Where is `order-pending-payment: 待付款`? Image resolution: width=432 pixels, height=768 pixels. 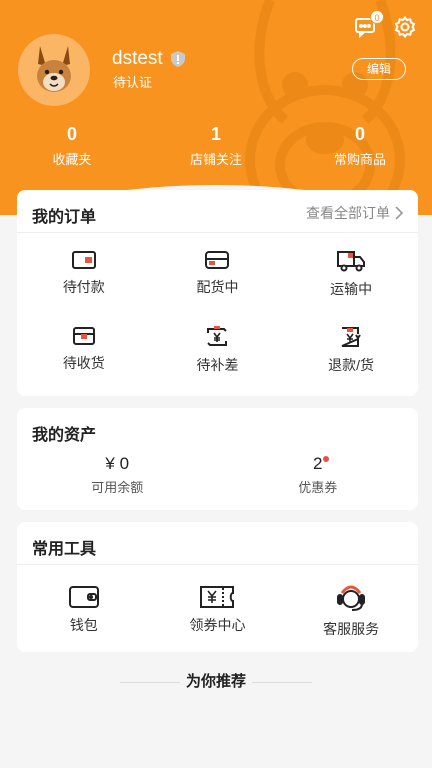 order-pending-payment: 待付款 is located at coordinates (84, 271).